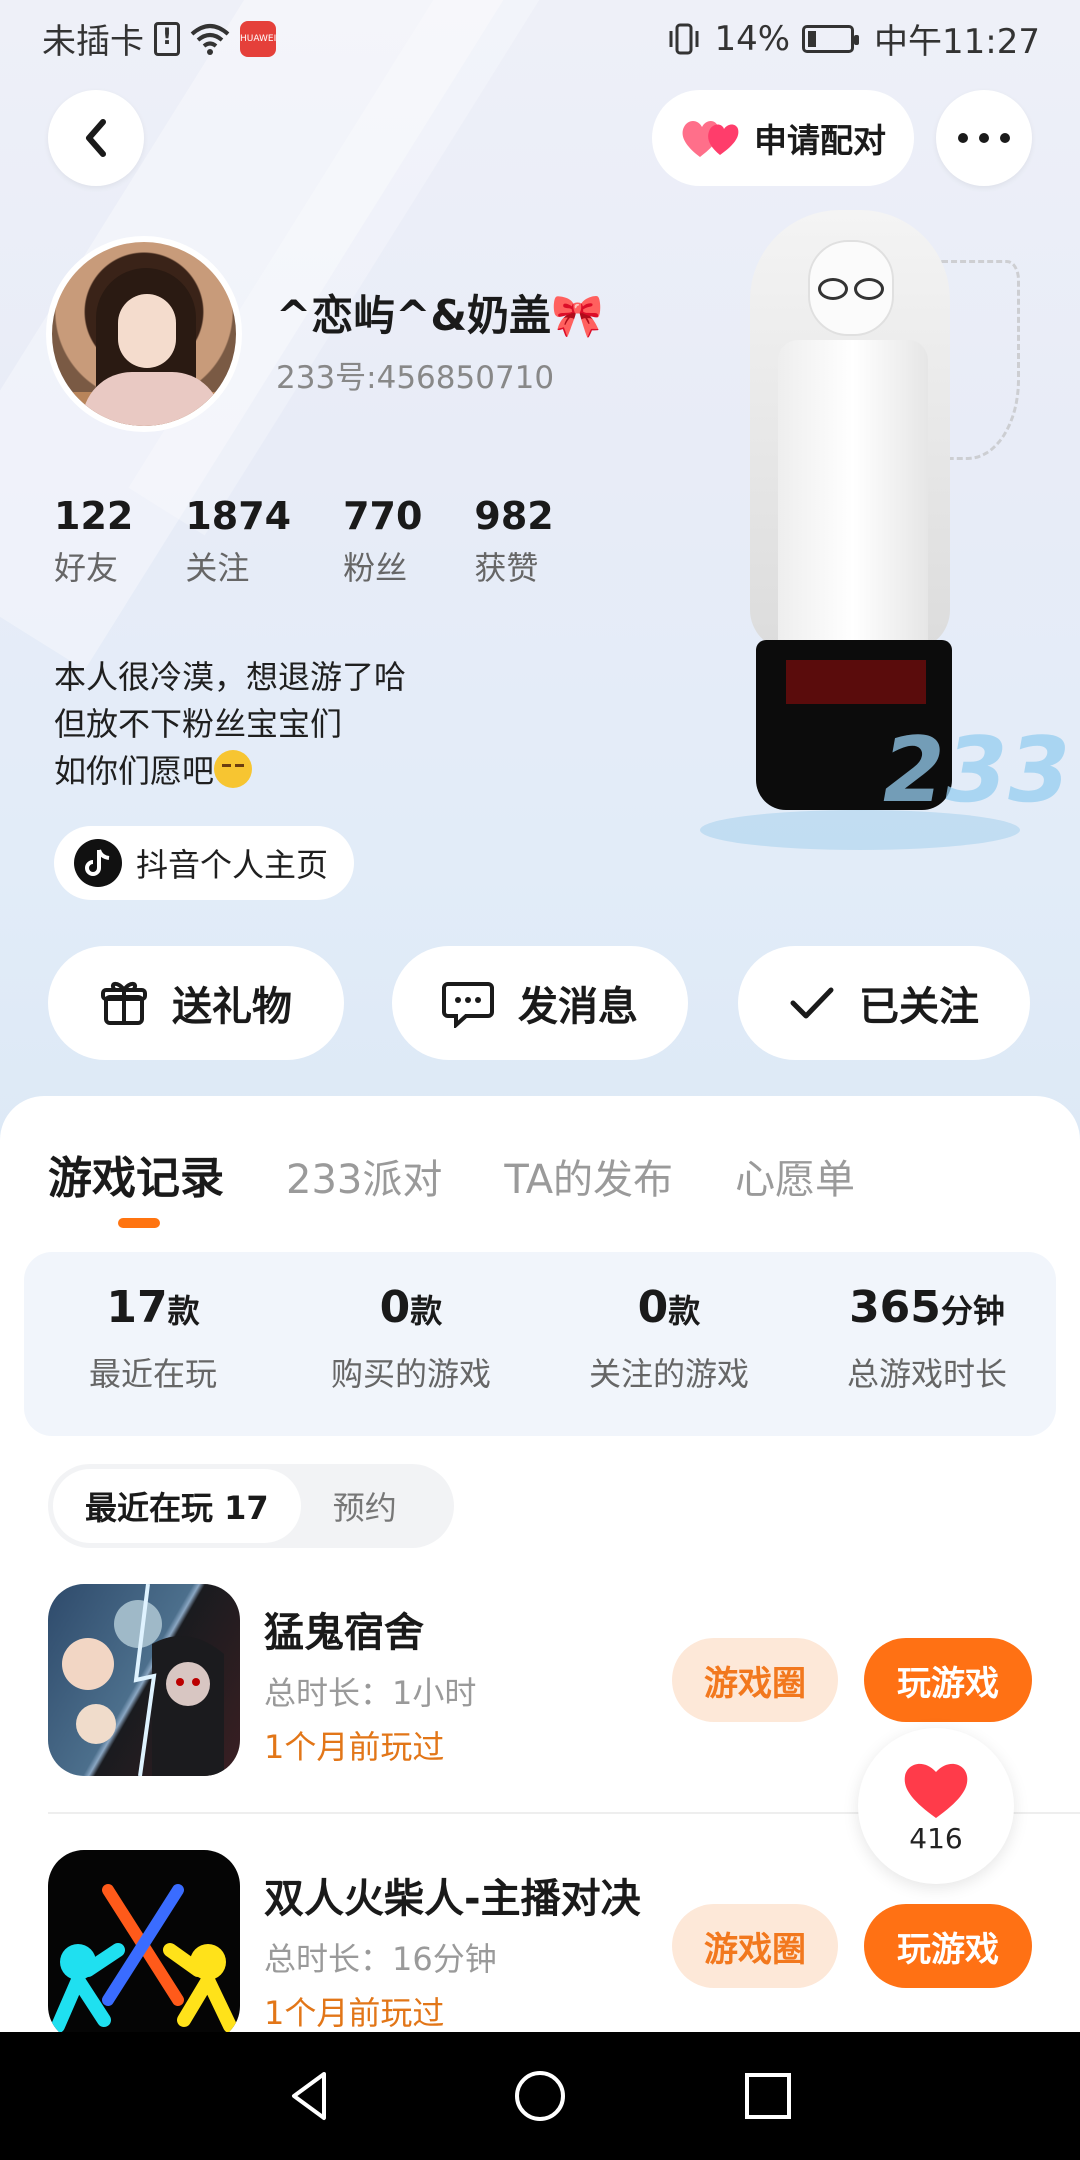 This screenshot has height=2160, width=1080. What do you see at coordinates (415, 378) in the screenshot?
I see `user-id: 233号:456850710` at bounding box center [415, 378].